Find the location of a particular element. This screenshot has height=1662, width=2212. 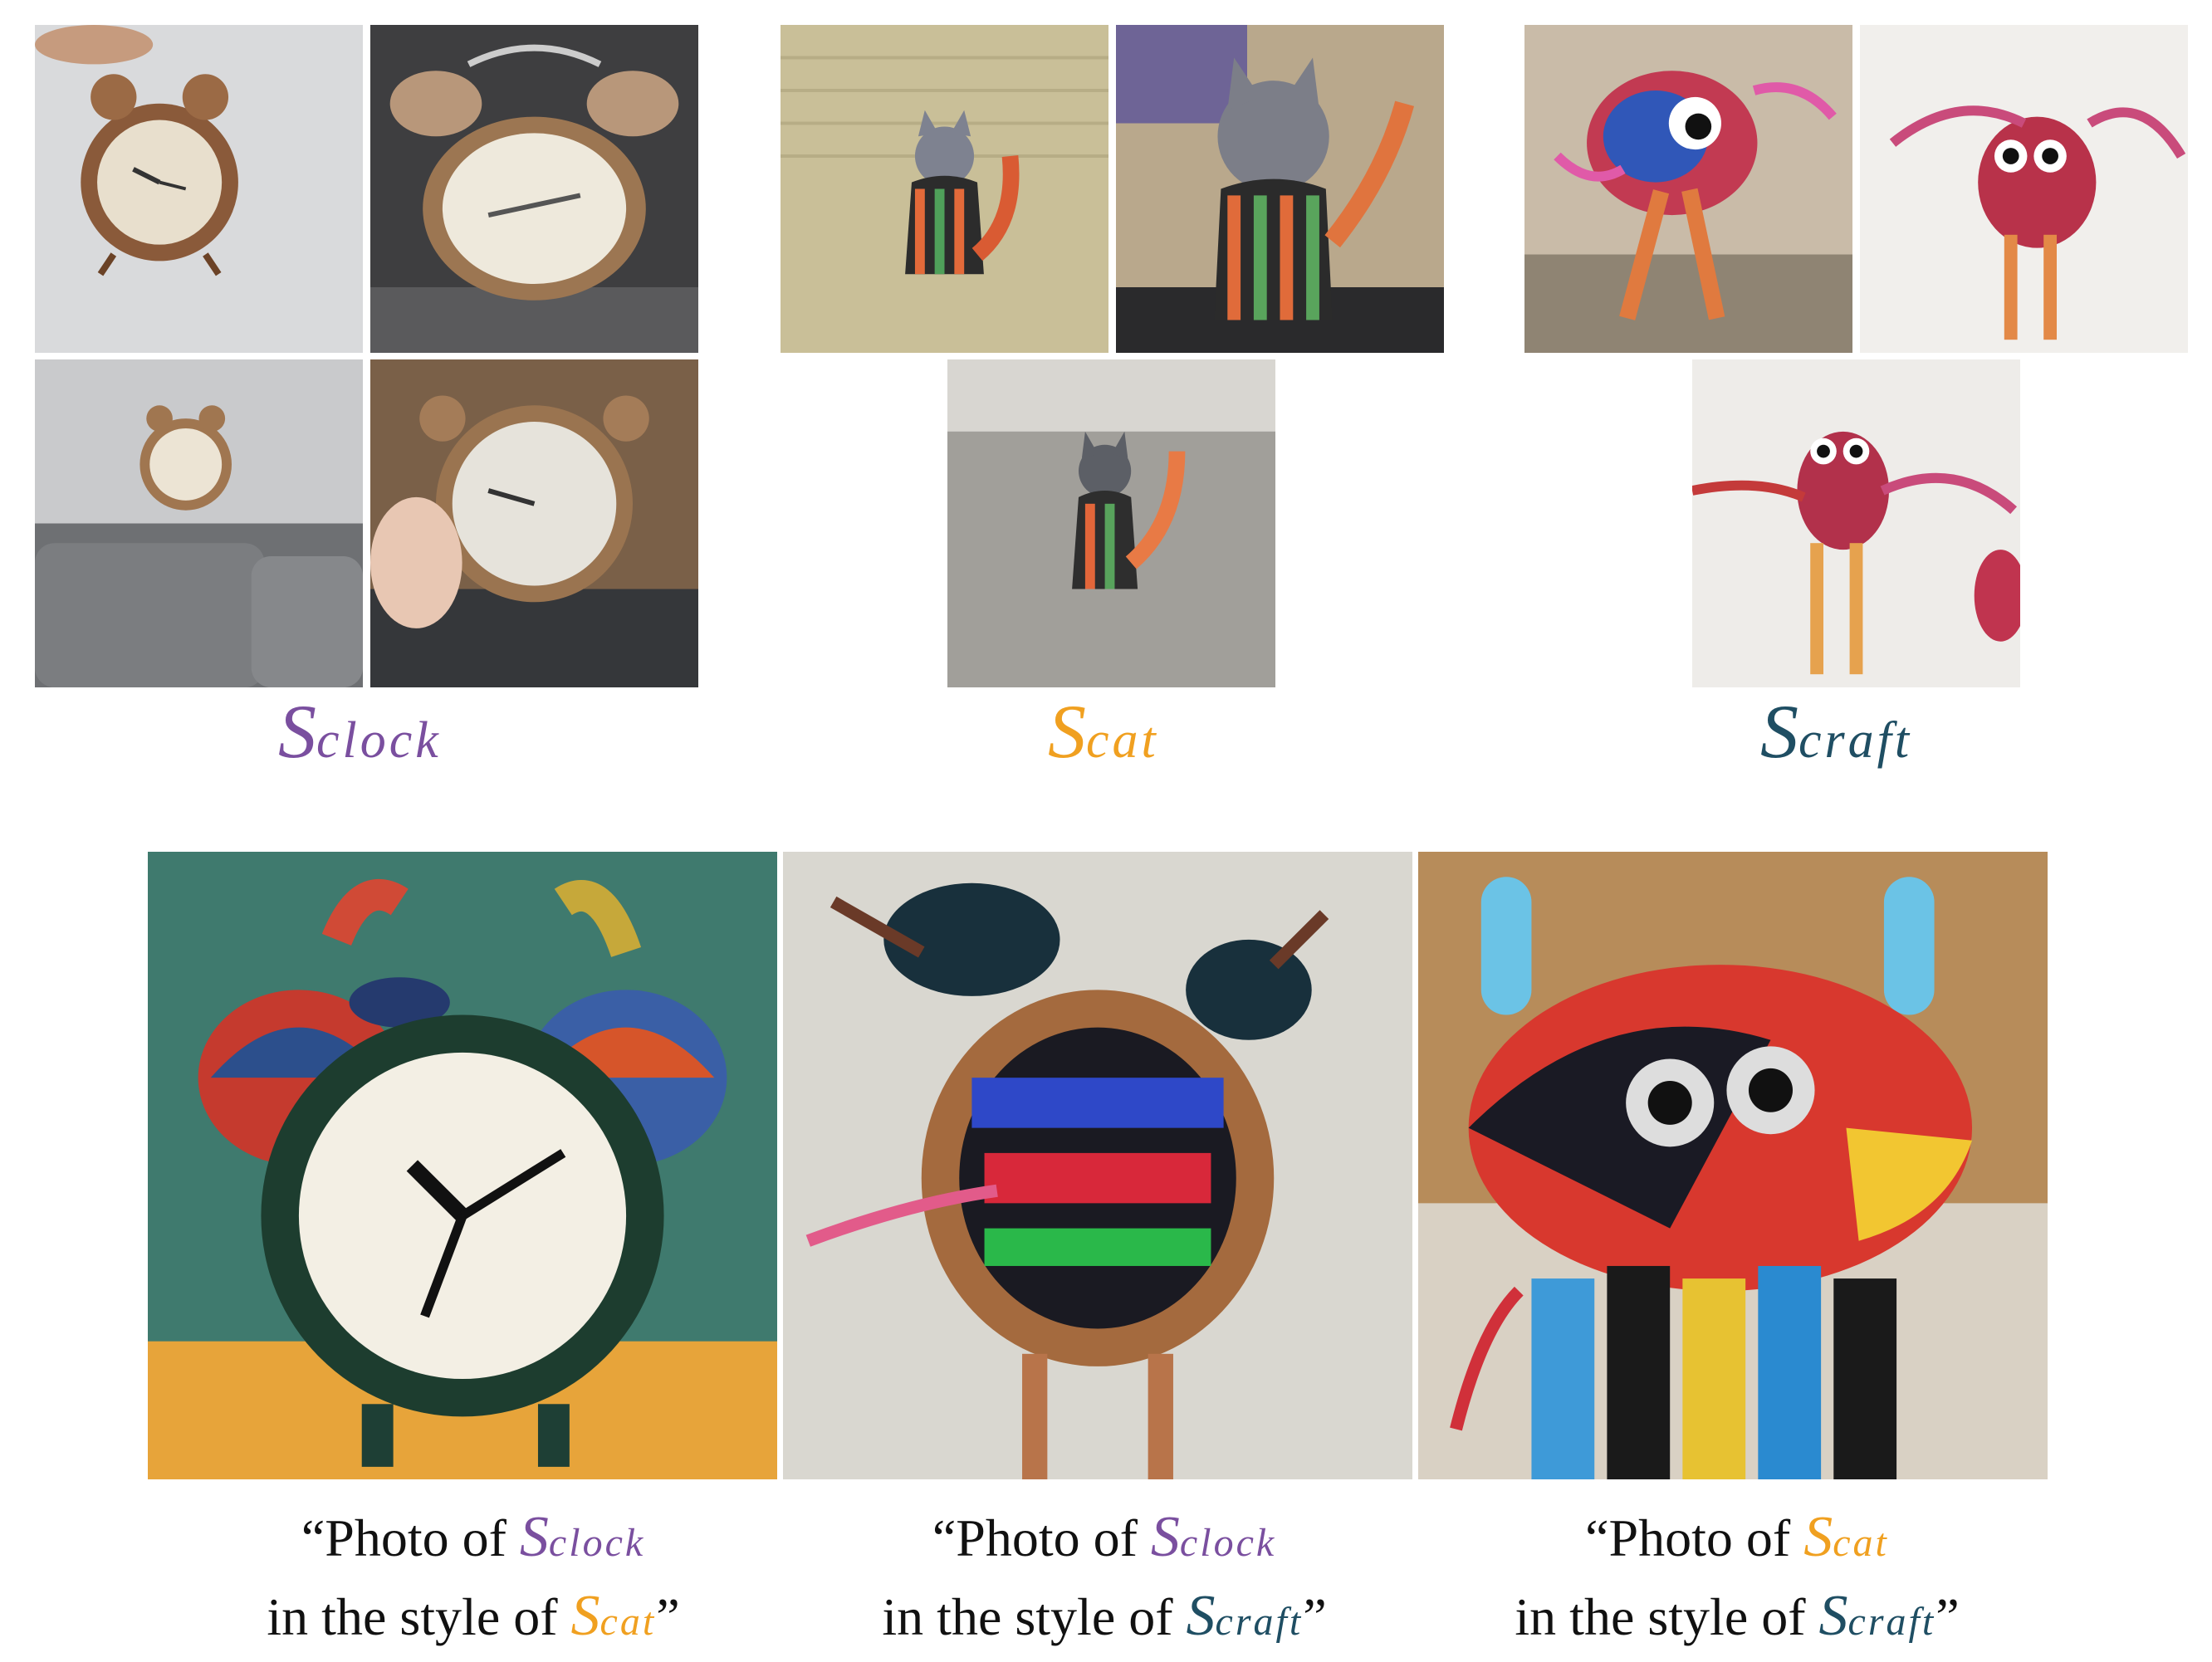

concept-clock-subscript: clock is located at coordinates (379, 740).